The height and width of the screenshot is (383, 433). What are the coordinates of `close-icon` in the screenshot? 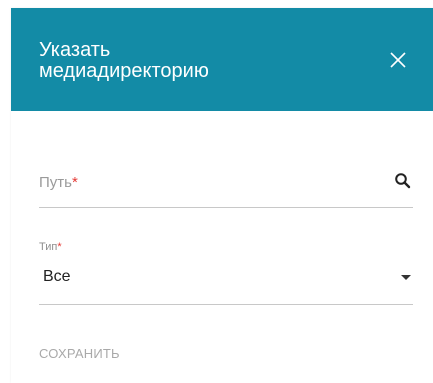 It's located at (398, 60).